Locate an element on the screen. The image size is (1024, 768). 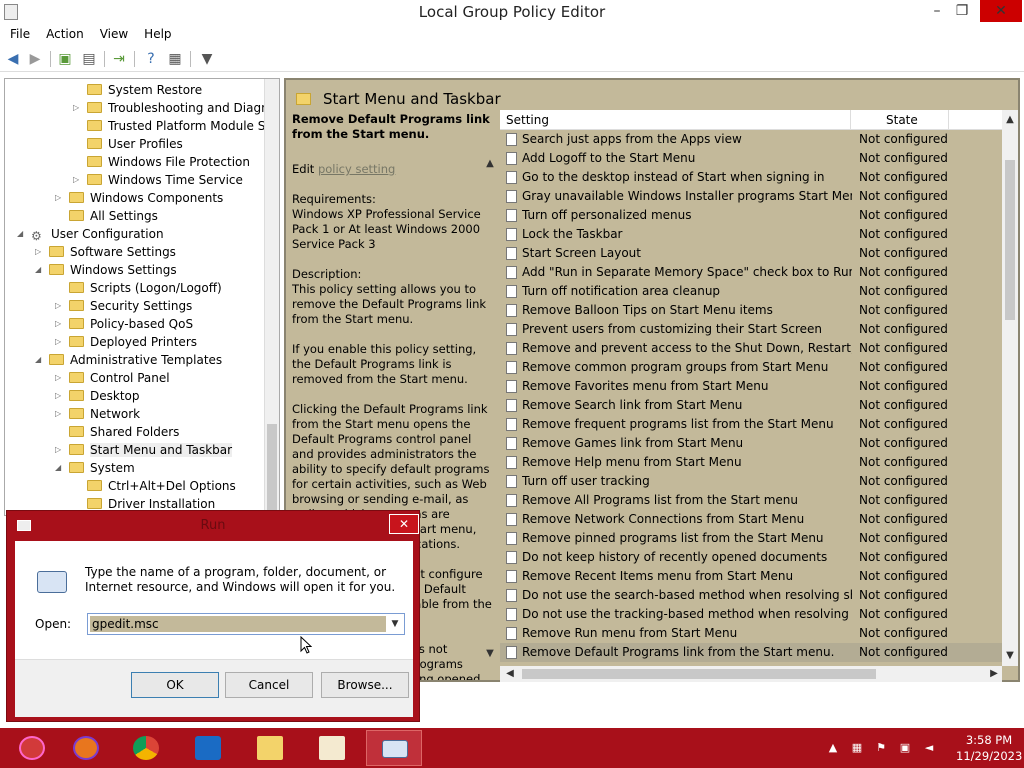
open-input-value: gpedit.msc is located at coordinates (238, 624).